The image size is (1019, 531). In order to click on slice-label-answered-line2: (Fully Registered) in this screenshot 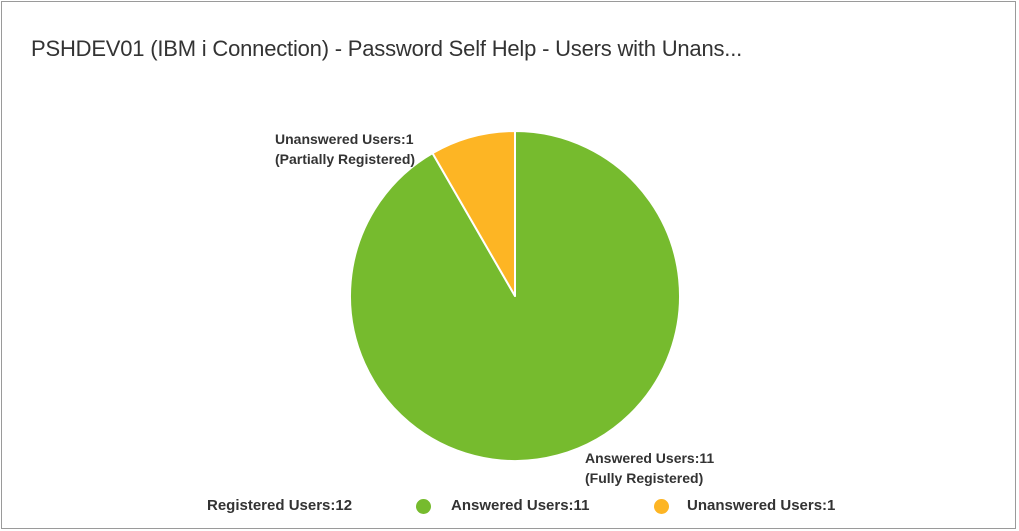, I will do `click(644, 478)`.